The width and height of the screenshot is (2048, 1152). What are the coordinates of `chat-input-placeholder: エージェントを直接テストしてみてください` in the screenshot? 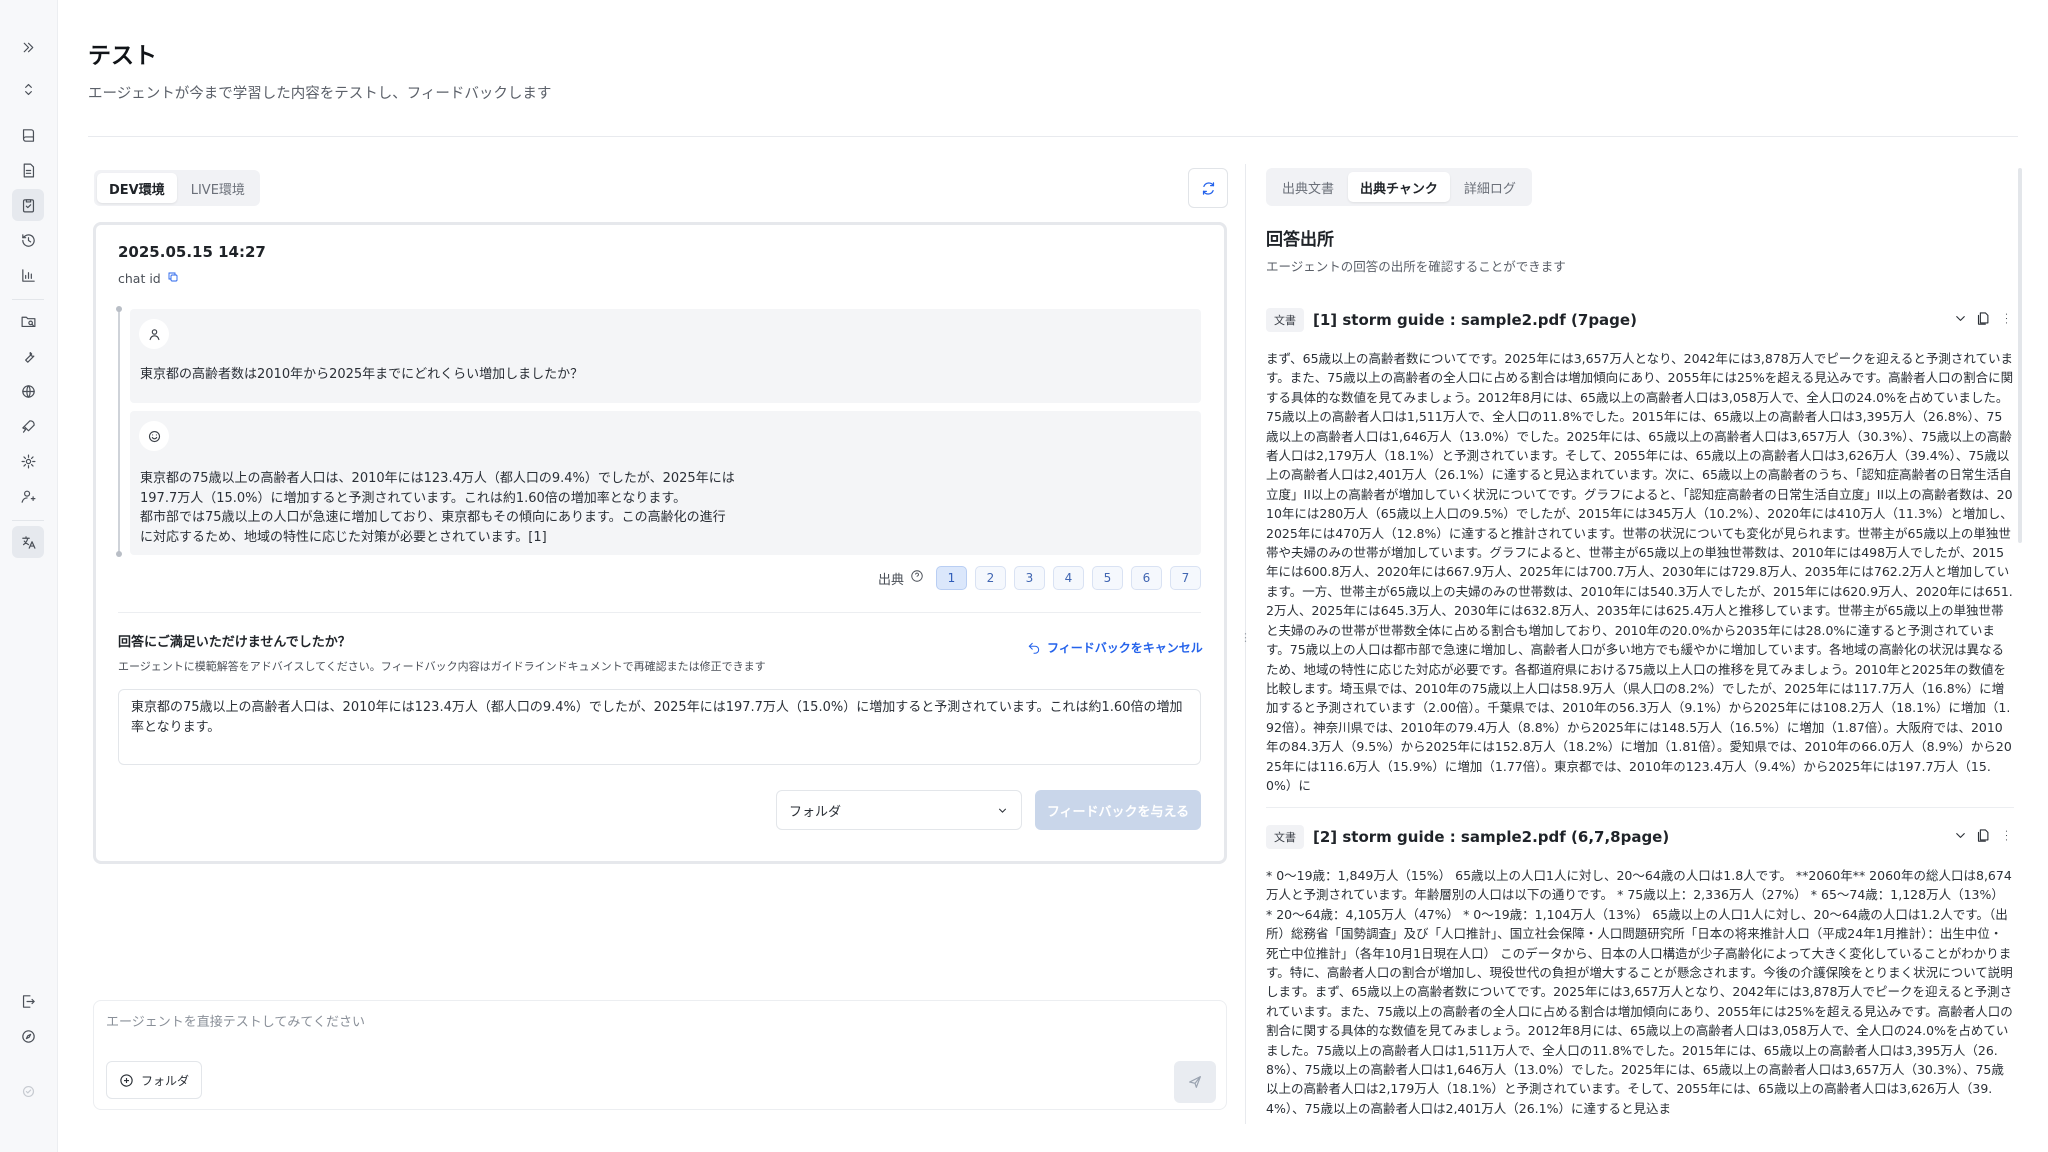 It's located at (235, 1022).